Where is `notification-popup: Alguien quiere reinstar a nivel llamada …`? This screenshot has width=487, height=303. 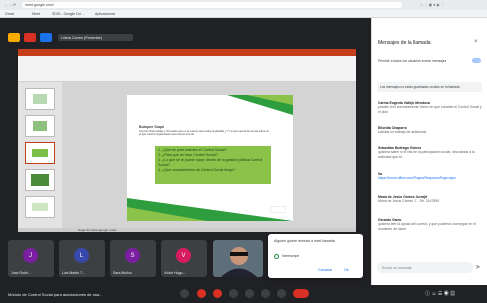 notification-popup: Alguien quiere reinstar a nivel llamada … is located at coordinates (315, 256).